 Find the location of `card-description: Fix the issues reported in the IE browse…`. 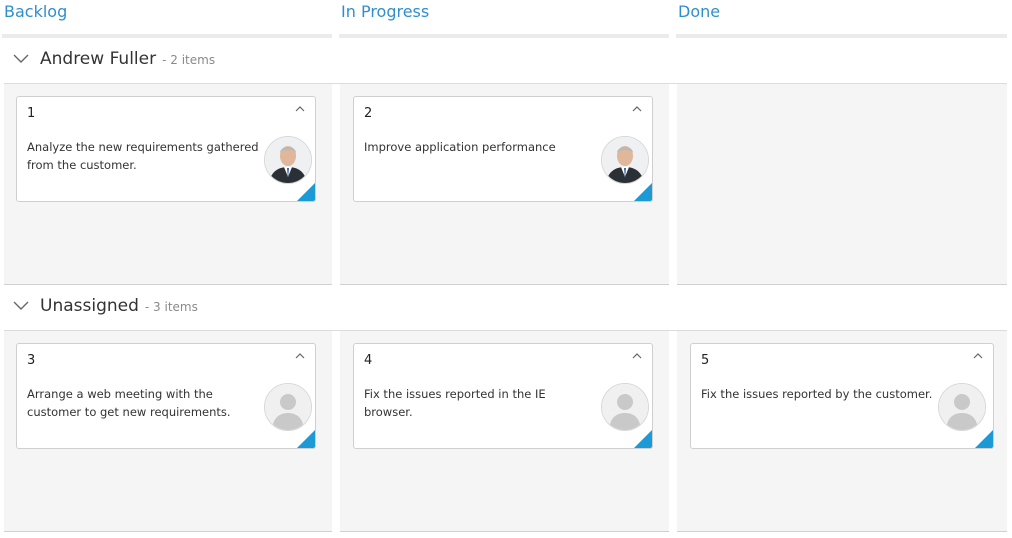

card-description: Fix the issues reported in the IE browse… is located at coordinates (455, 403).